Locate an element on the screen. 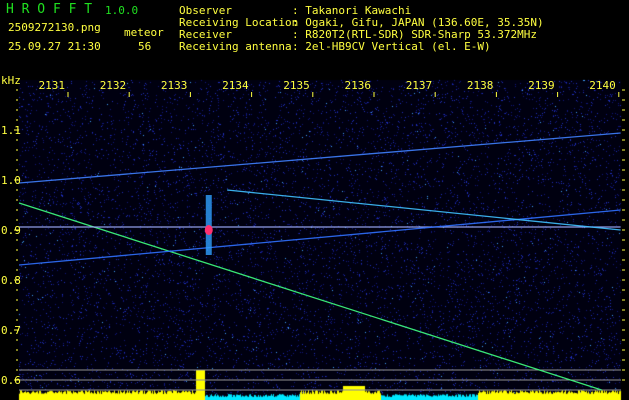 This screenshot has width=629, height=400. x-tick-label: 2134 is located at coordinates (235, 85).